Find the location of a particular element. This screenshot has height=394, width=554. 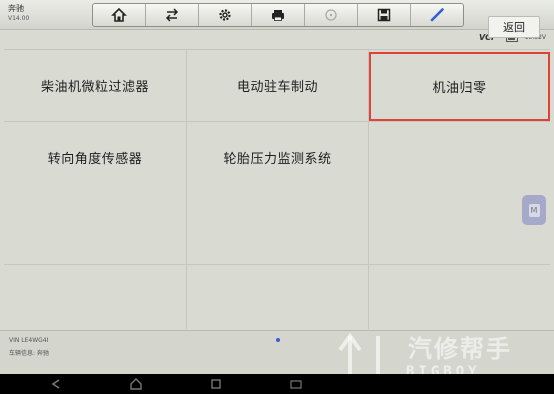

status-bar: VCI 13.32V is located at coordinates (277, 38).